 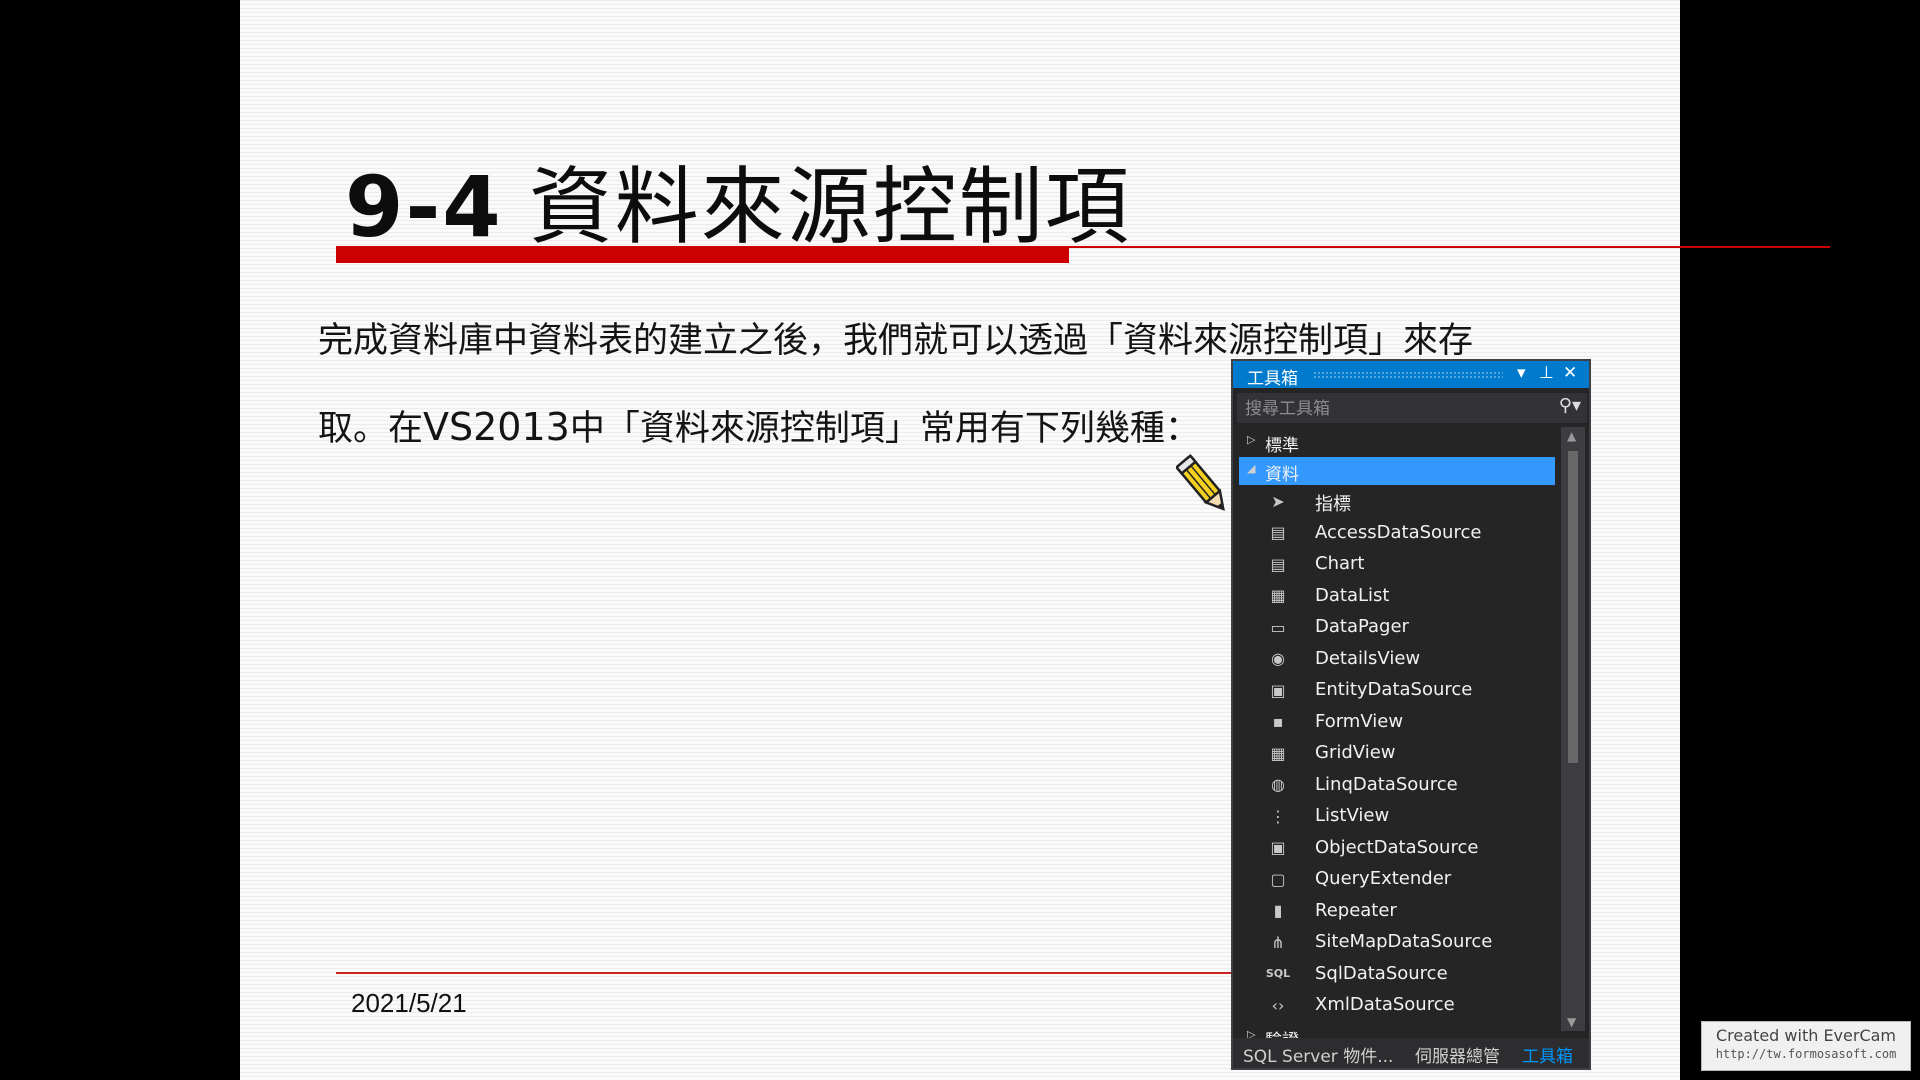 I want to click on footer-line, so click(x=836, y=973).